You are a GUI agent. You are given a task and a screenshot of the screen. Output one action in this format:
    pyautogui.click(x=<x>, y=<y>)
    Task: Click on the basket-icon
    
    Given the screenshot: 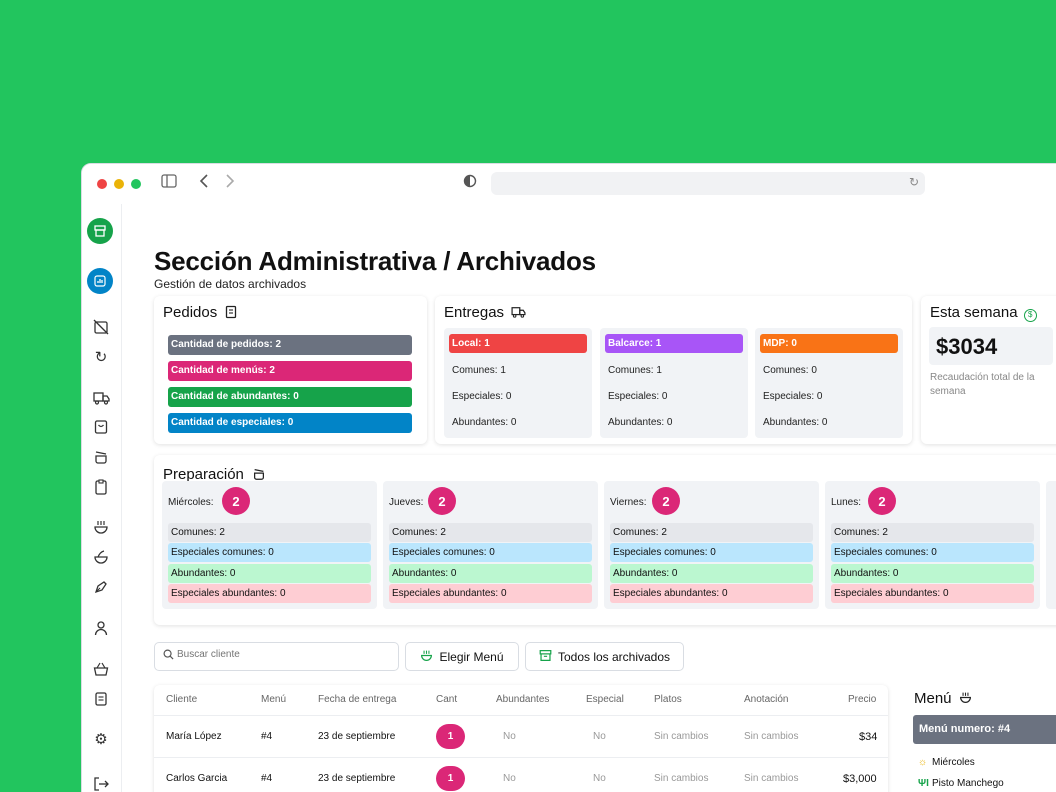 What is the action you would take?
    pyautogui.click(x=101, y=669)
    